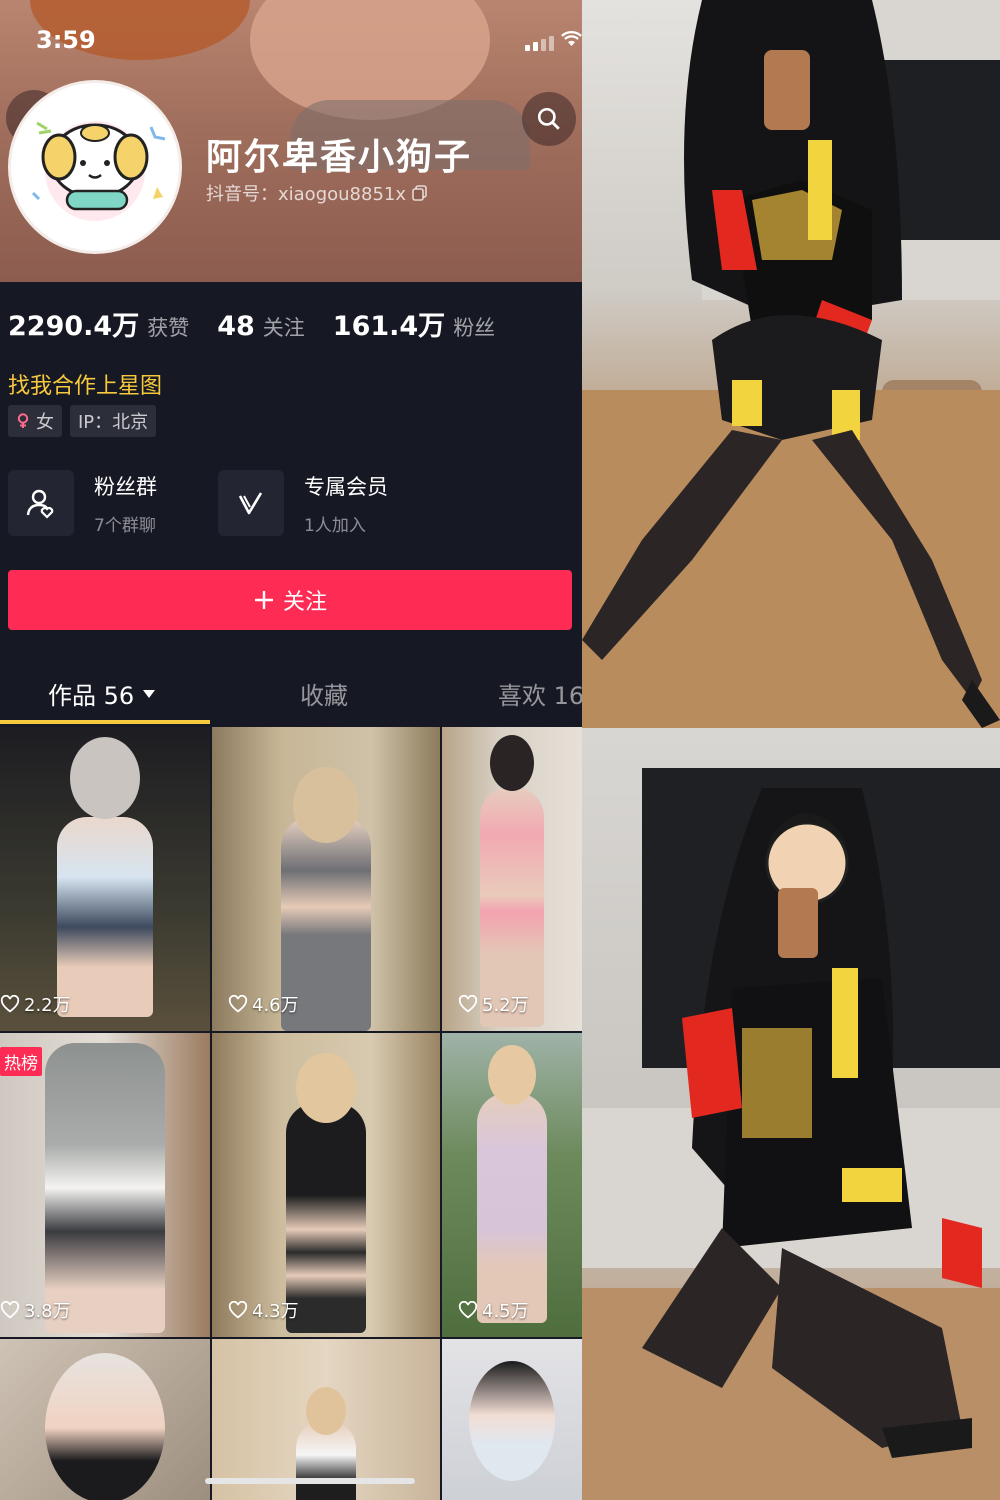 The image size is (1000, 1500). Describe the element at coordinates (261, 326) in the screenshot. I see `stat-following: 48 关注` at that location.